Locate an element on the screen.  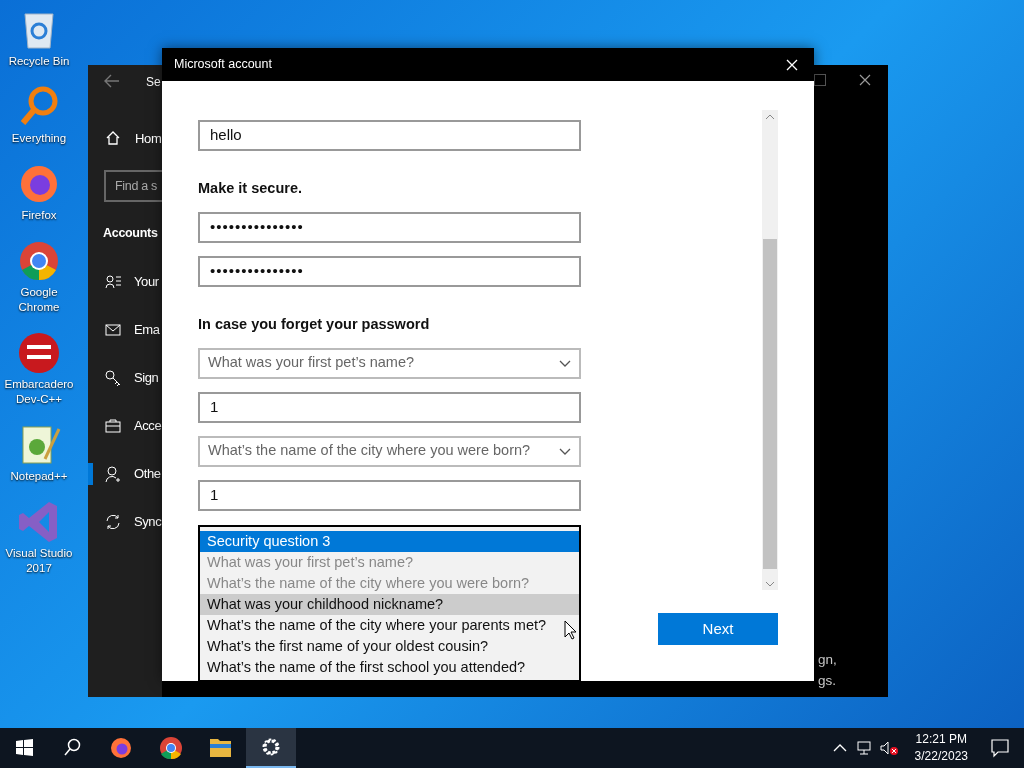
dropdown-option: What was your childhood nickname? is located at coordinates (389, 604).